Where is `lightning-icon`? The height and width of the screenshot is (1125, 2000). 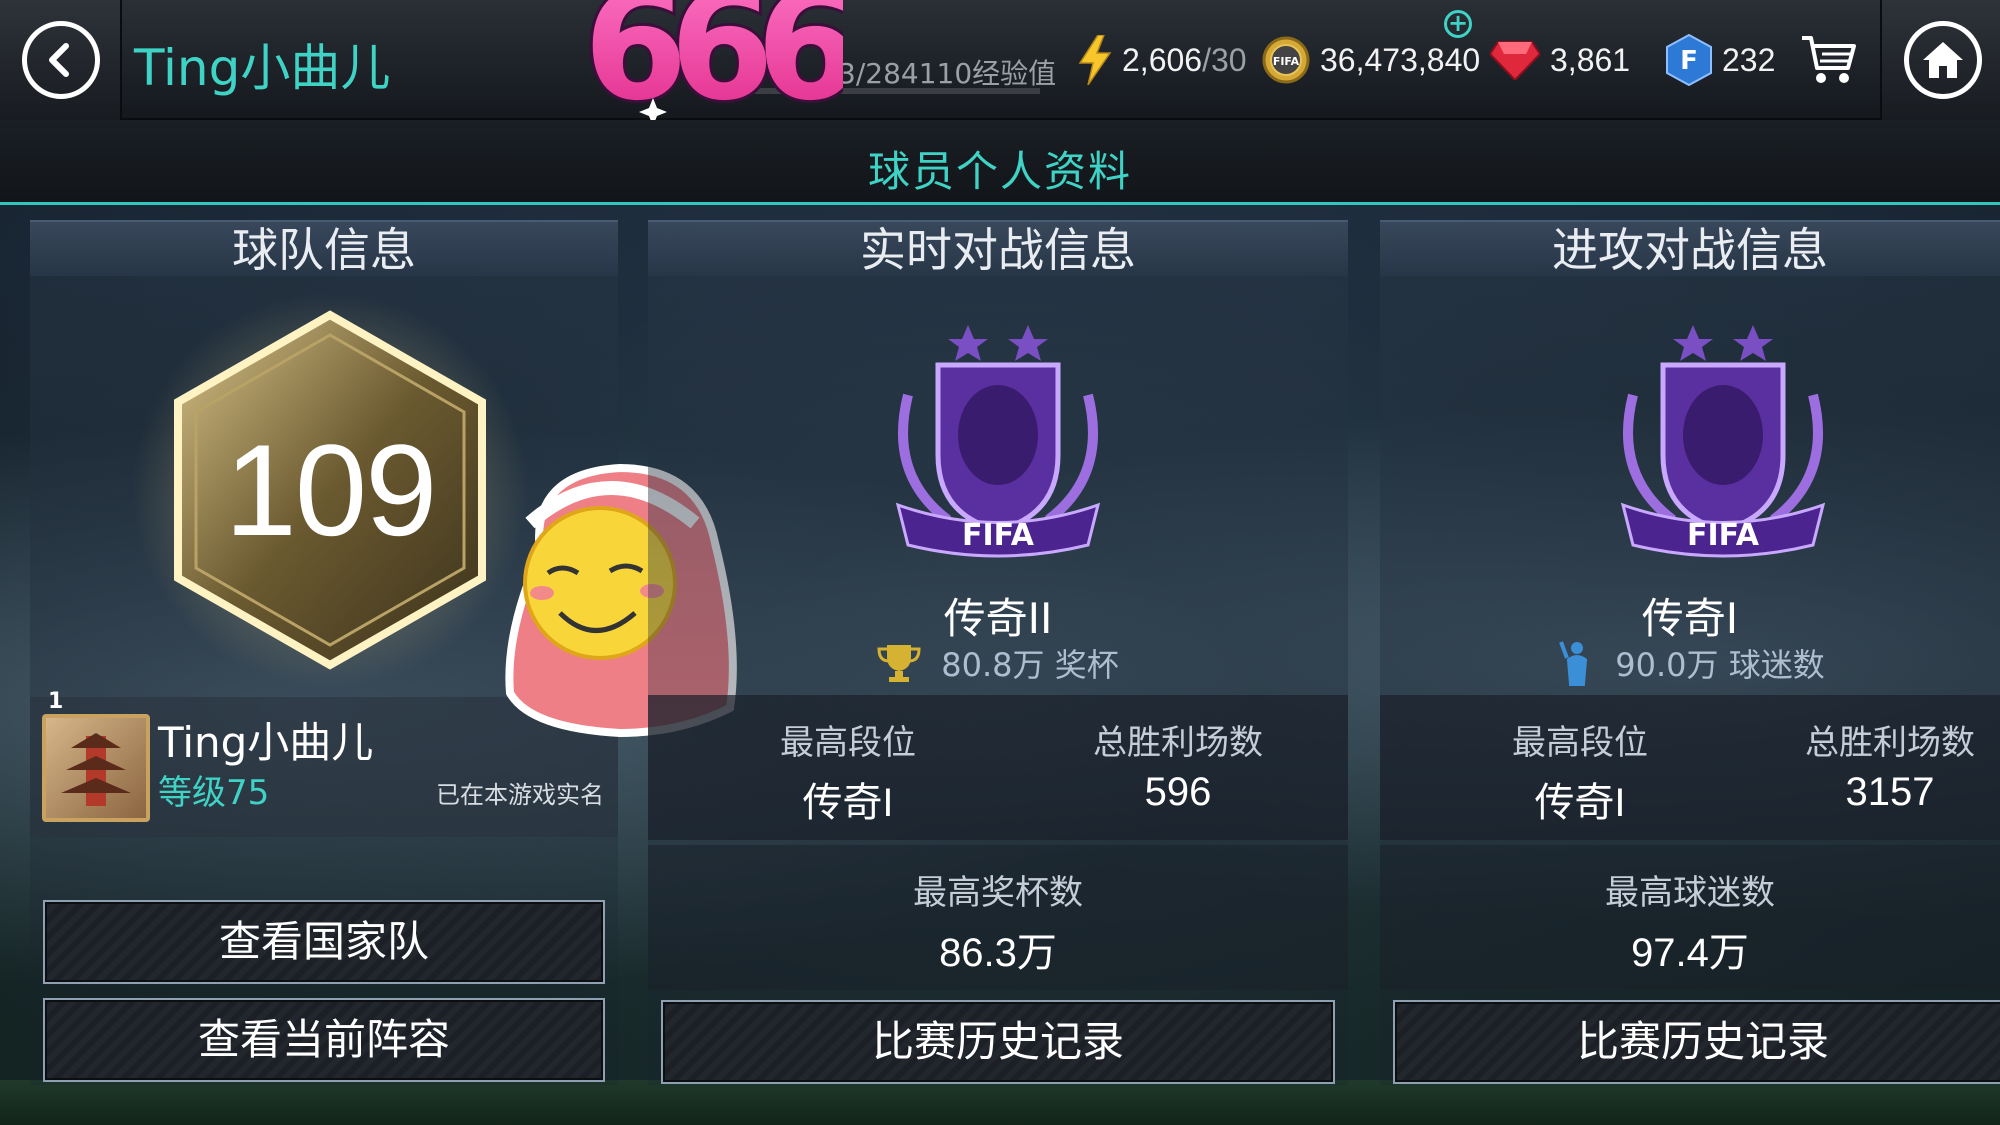
lightning-icon is located at coordinates (1095, 60).